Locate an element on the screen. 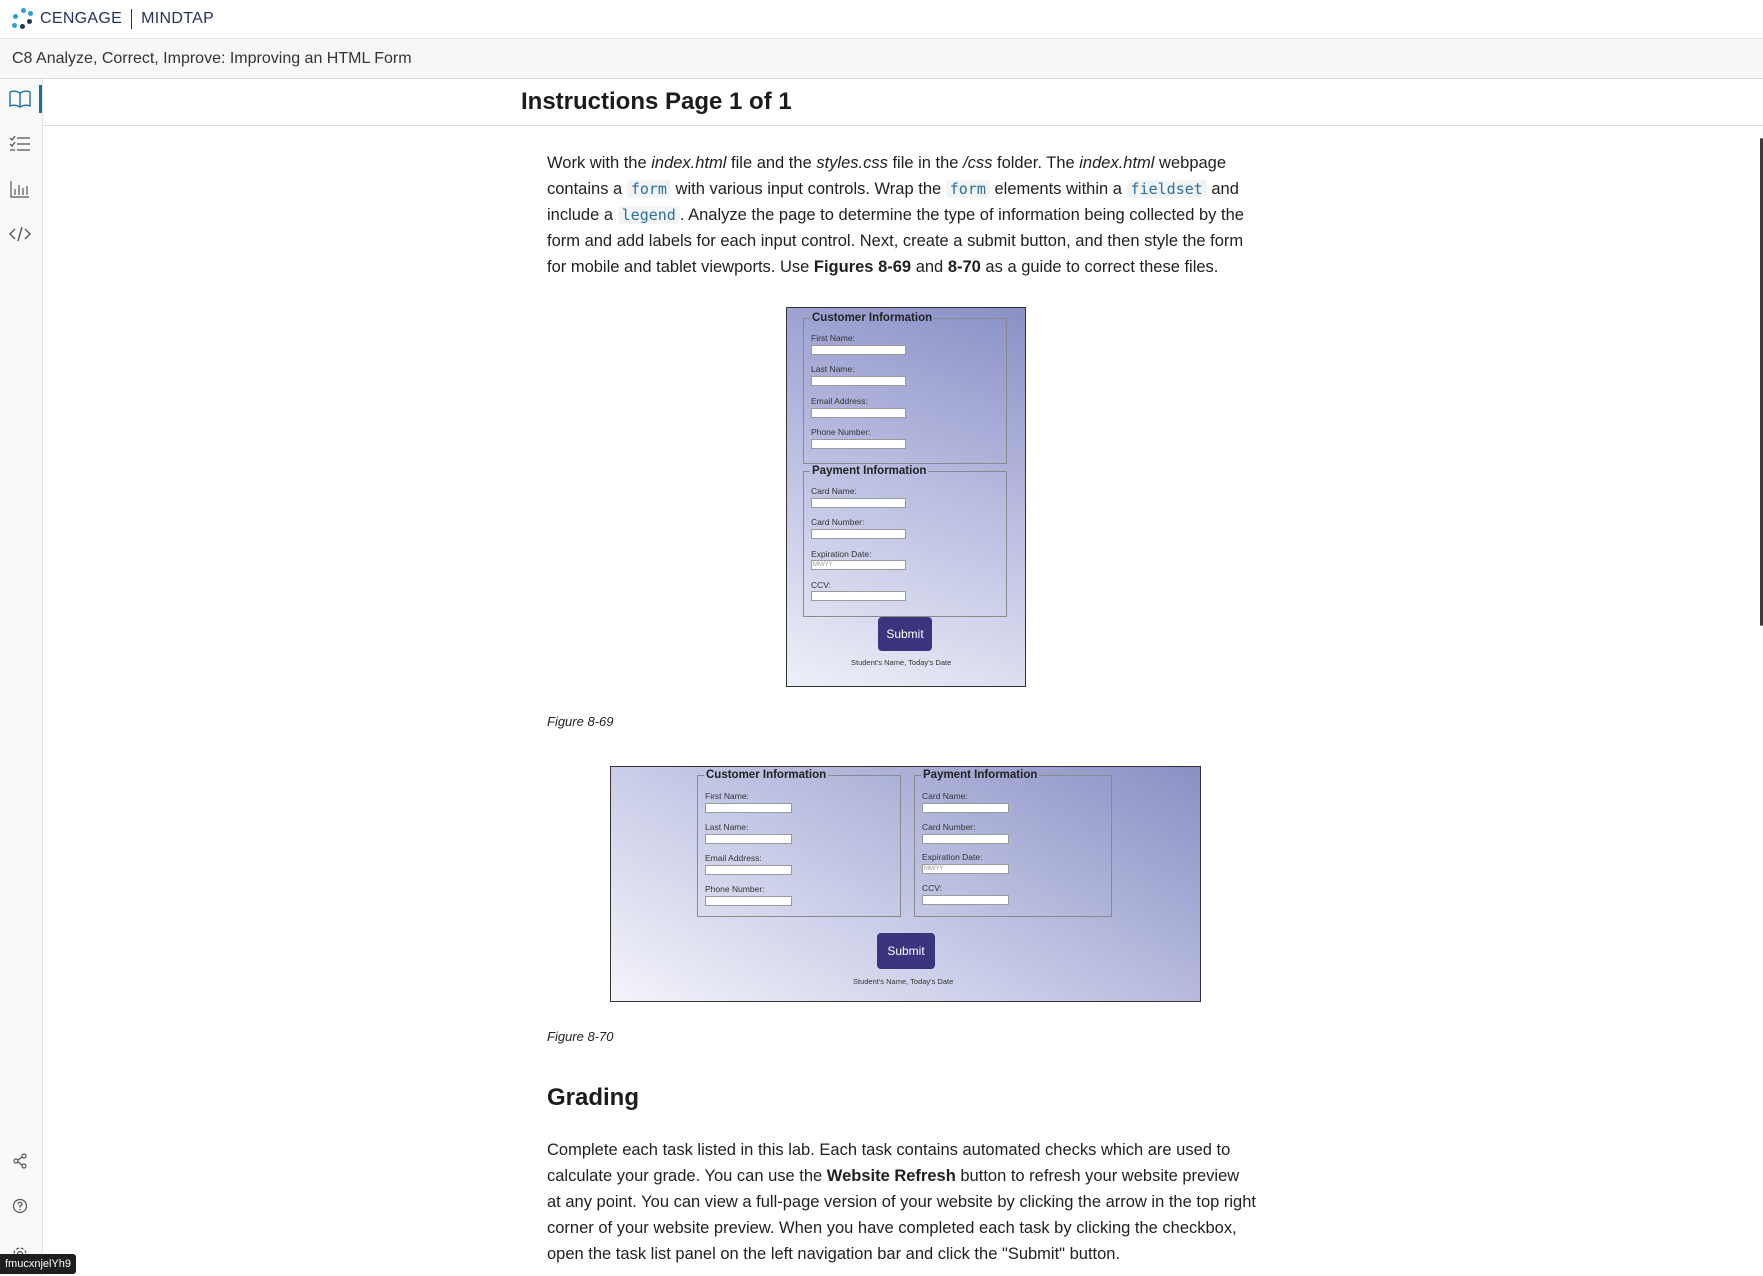 This screenshot has height=1276, width=1763. instructions-book-button is located at coordinates (21, 99).